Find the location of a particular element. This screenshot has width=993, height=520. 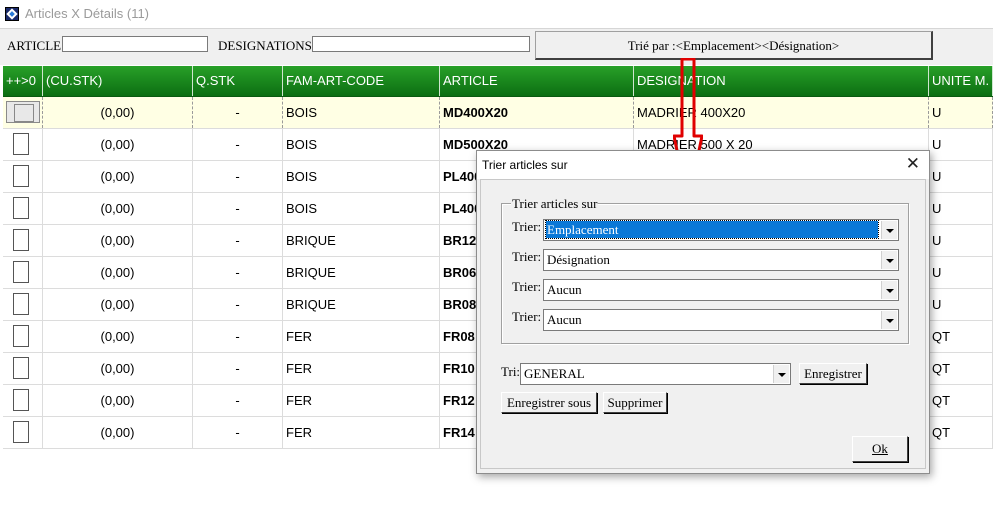

designations-label: DESIGNATIONS: is located at coordinates (267, 45).